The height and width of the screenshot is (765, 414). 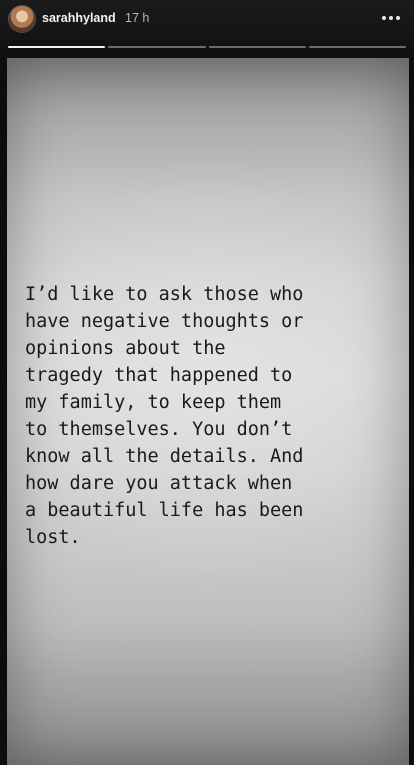 I want to click on story-progress-bar, so click(x=207, y=47).